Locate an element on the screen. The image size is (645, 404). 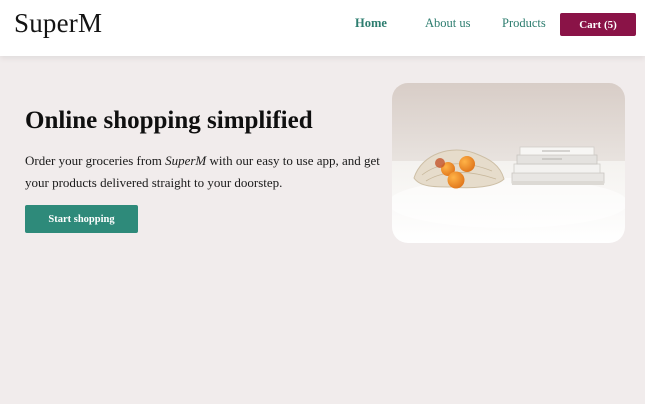
nav-about-link: About us is located at coordinates (448, 23).